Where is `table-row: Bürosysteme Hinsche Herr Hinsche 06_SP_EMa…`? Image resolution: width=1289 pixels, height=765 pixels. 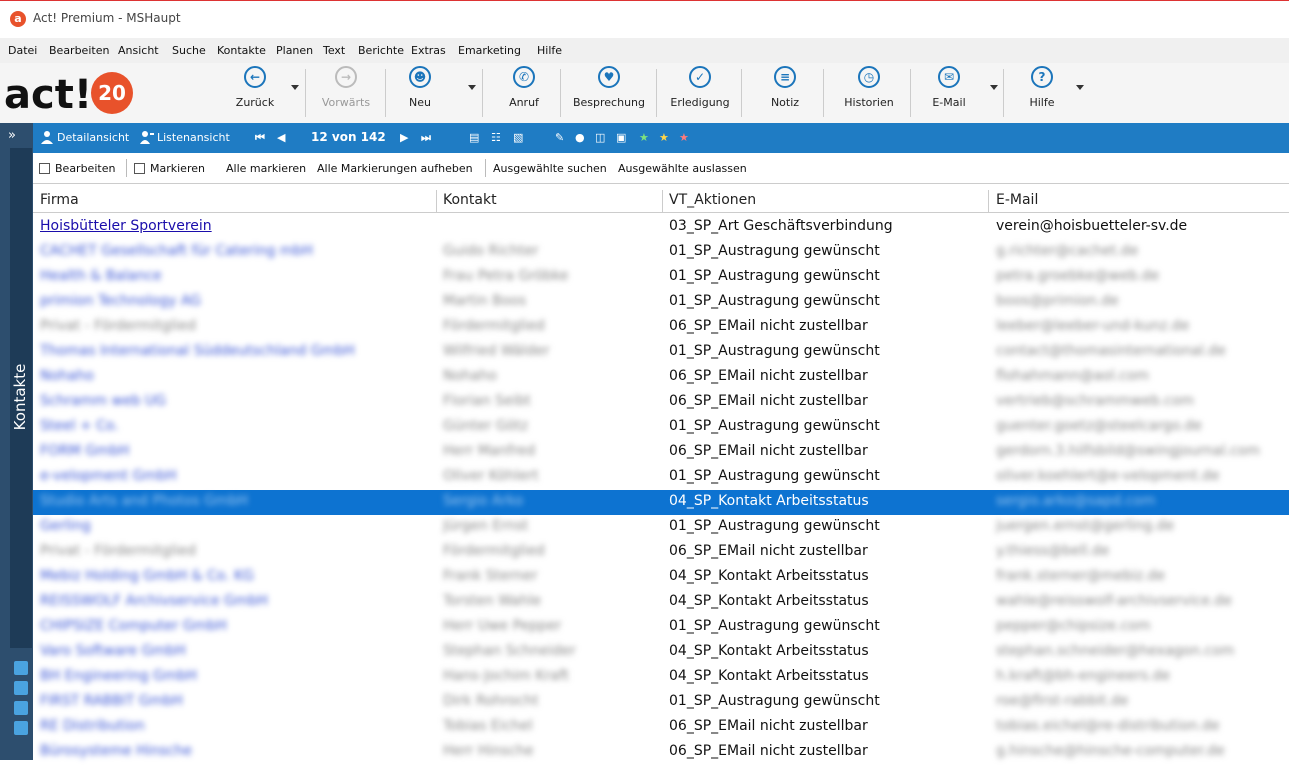 table-row: Bürosysteme Hinsche Herr Hinsche 06_SP_EMa… is located at coordinates (661, 752).